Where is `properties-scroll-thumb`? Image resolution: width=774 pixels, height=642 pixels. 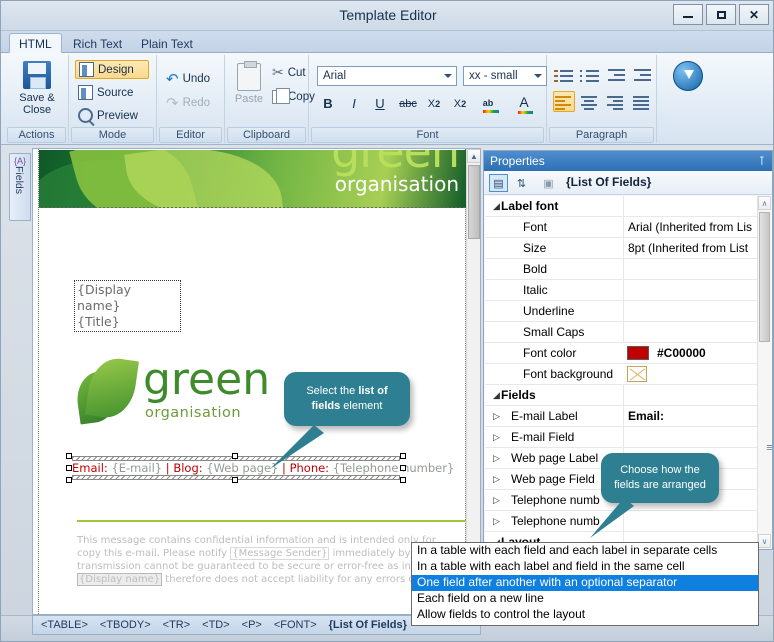 properties-scroll-thumb is located at coordinates (764, 277).